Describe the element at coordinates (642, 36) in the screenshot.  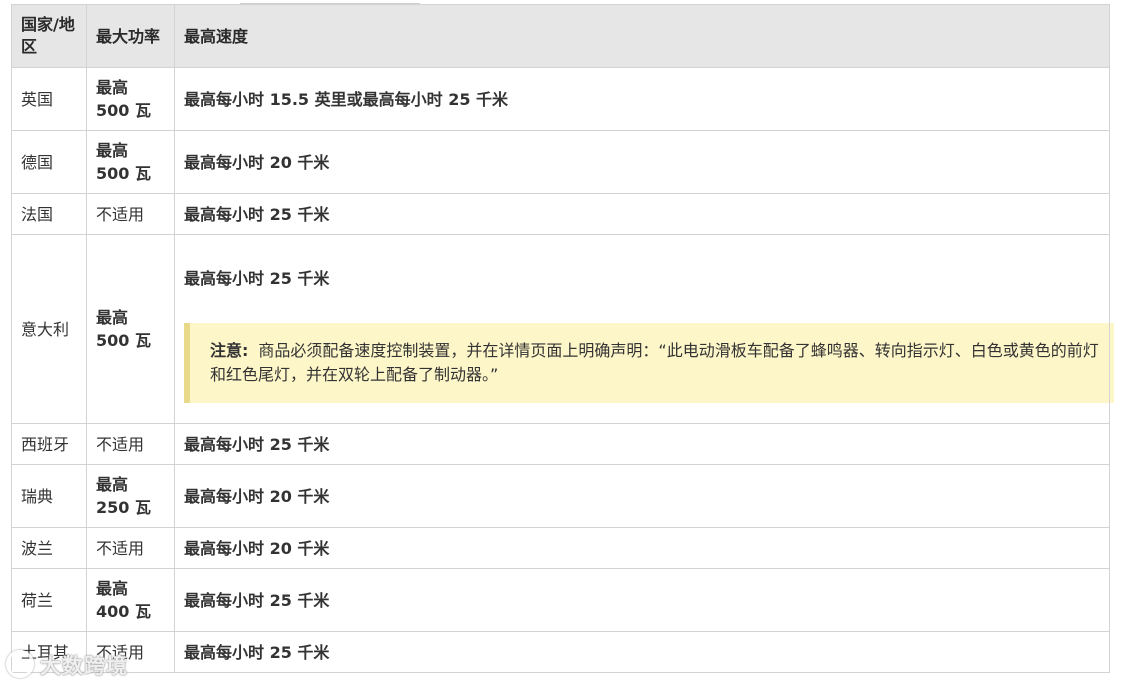
I see `header-max-speed: 最高速度` at that location.